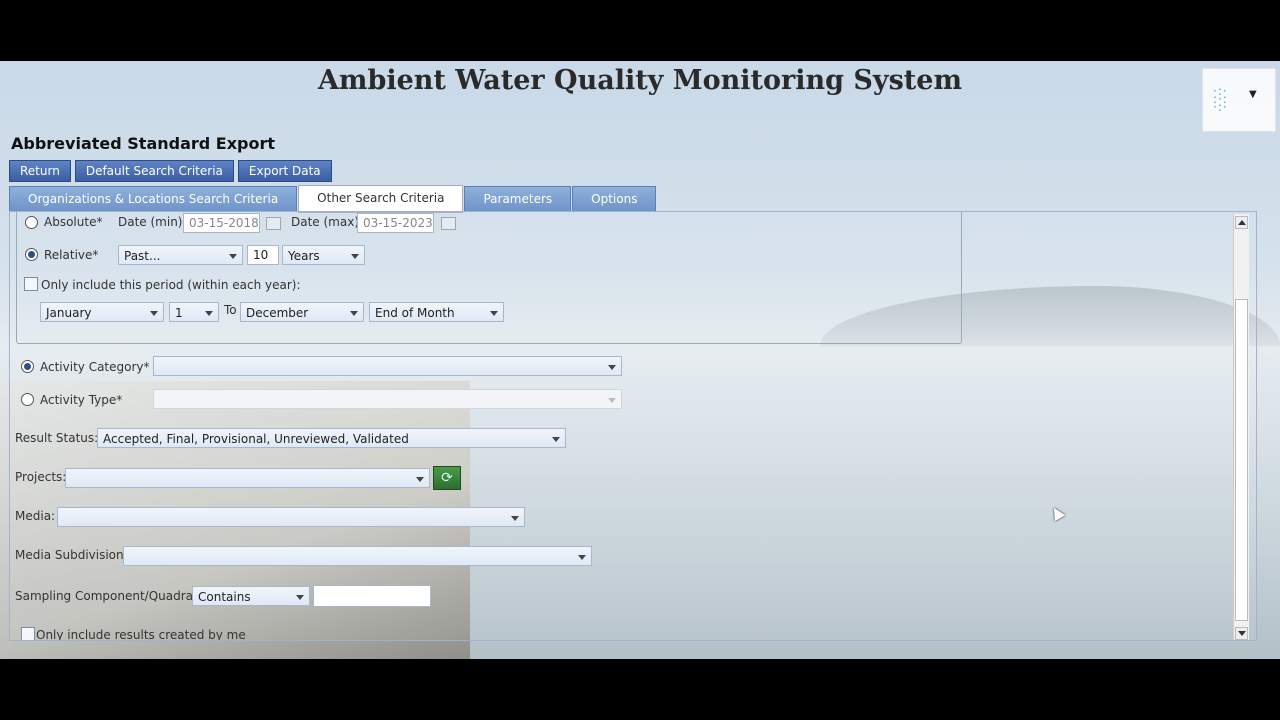 This screenshot has height=720, width=1280. What do you see at coordinates (221, 223) in the screenshot?
I see `date-min-field: 03-15-2018` at bounding box center [221, 223].